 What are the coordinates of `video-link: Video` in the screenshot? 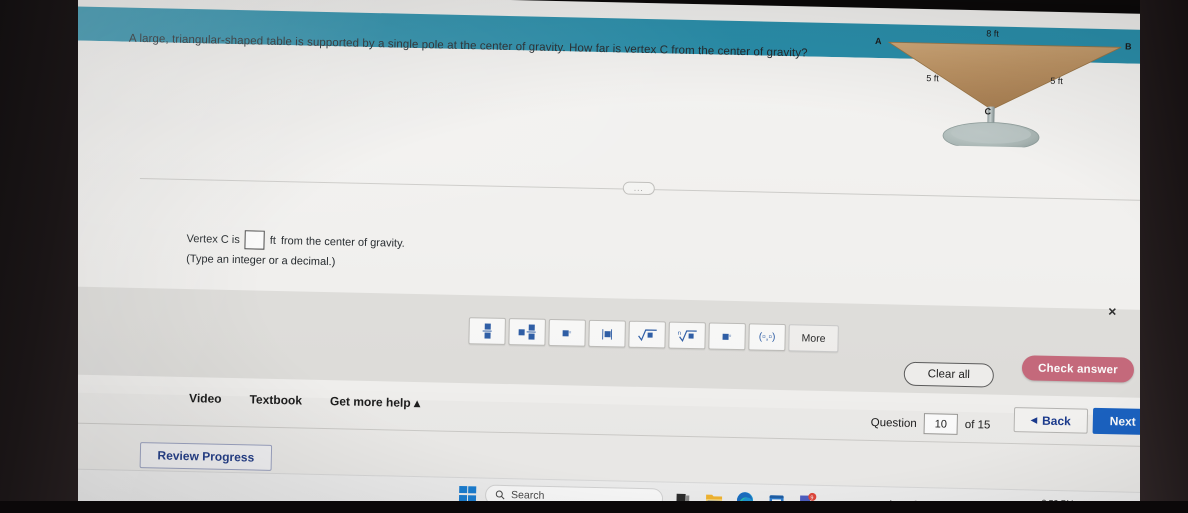 It's located at (205, 398).